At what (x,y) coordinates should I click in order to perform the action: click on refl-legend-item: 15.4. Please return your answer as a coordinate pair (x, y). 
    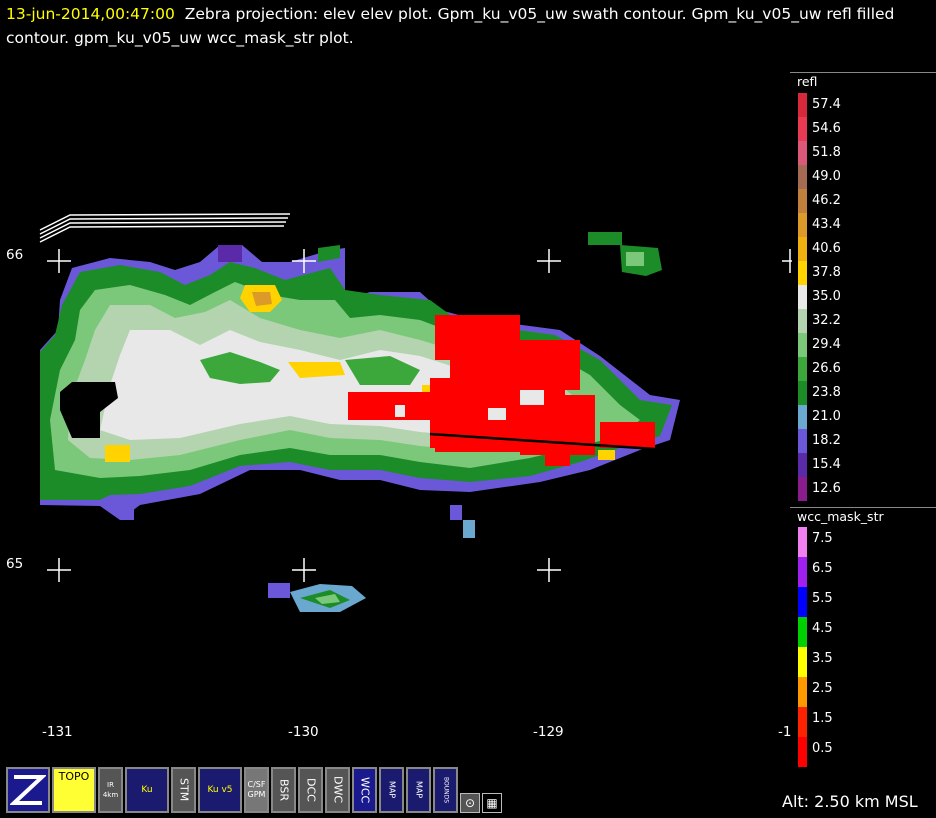
    Looking at the image, I should click on (864, 465).